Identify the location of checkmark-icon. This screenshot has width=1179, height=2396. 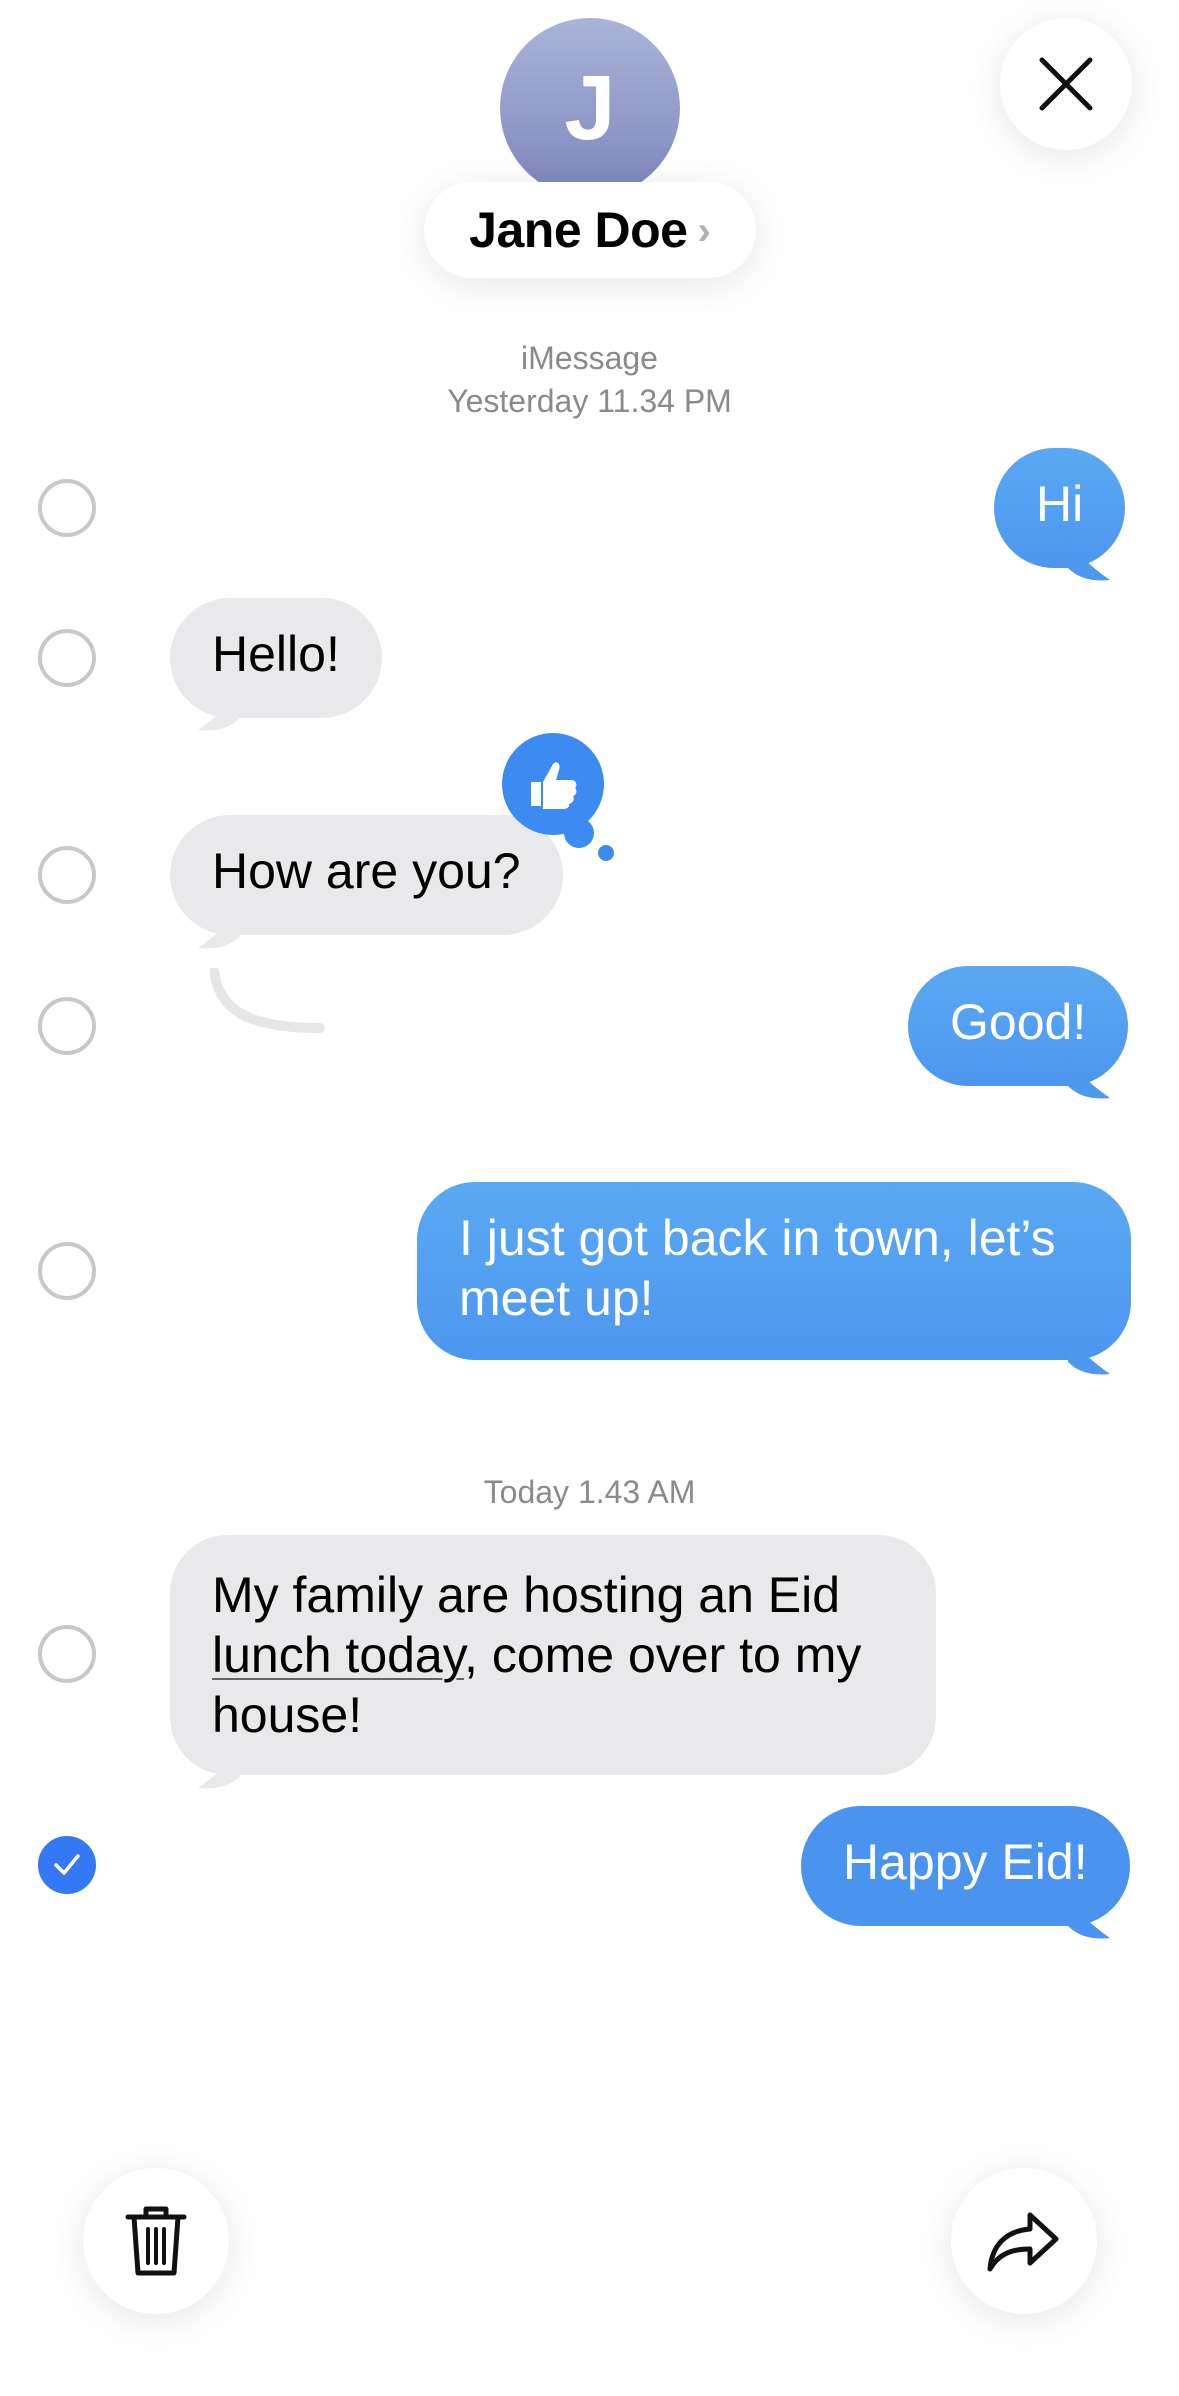
(67, 1864).